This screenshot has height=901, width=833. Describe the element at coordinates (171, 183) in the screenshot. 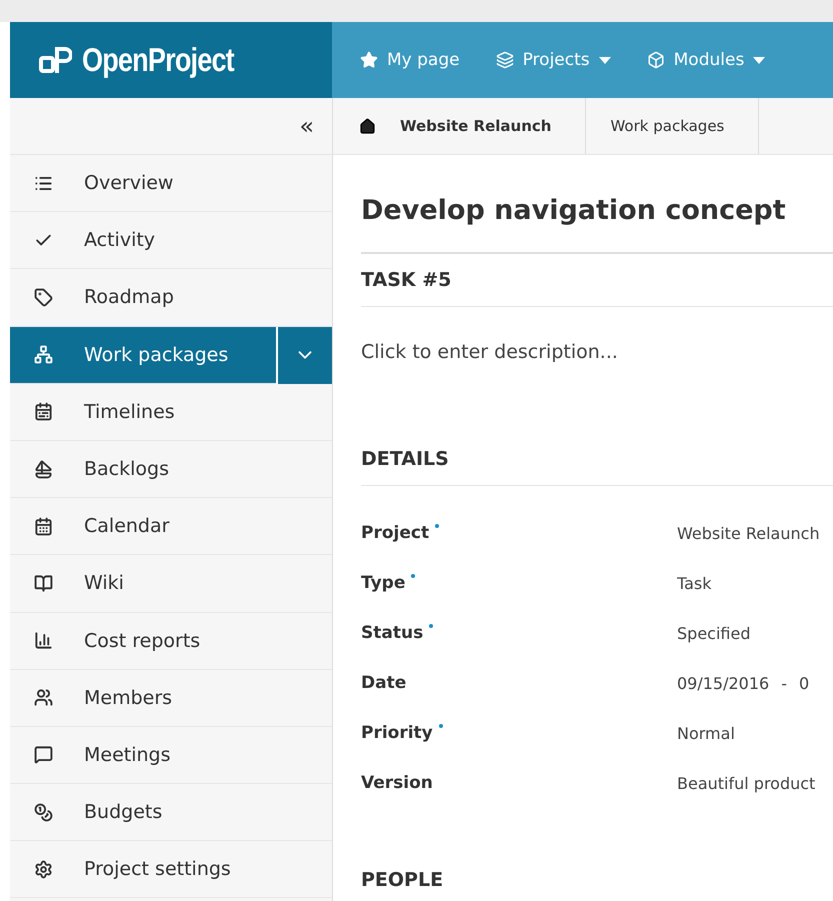

I see `sidebar-item: Overview` at that location.